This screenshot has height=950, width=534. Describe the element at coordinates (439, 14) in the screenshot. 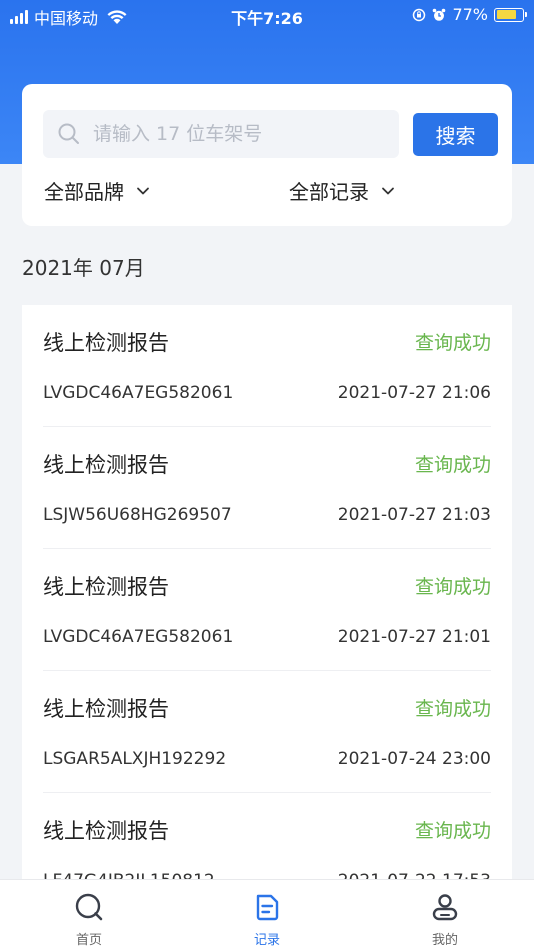

I see `alarm-icon` at that location.